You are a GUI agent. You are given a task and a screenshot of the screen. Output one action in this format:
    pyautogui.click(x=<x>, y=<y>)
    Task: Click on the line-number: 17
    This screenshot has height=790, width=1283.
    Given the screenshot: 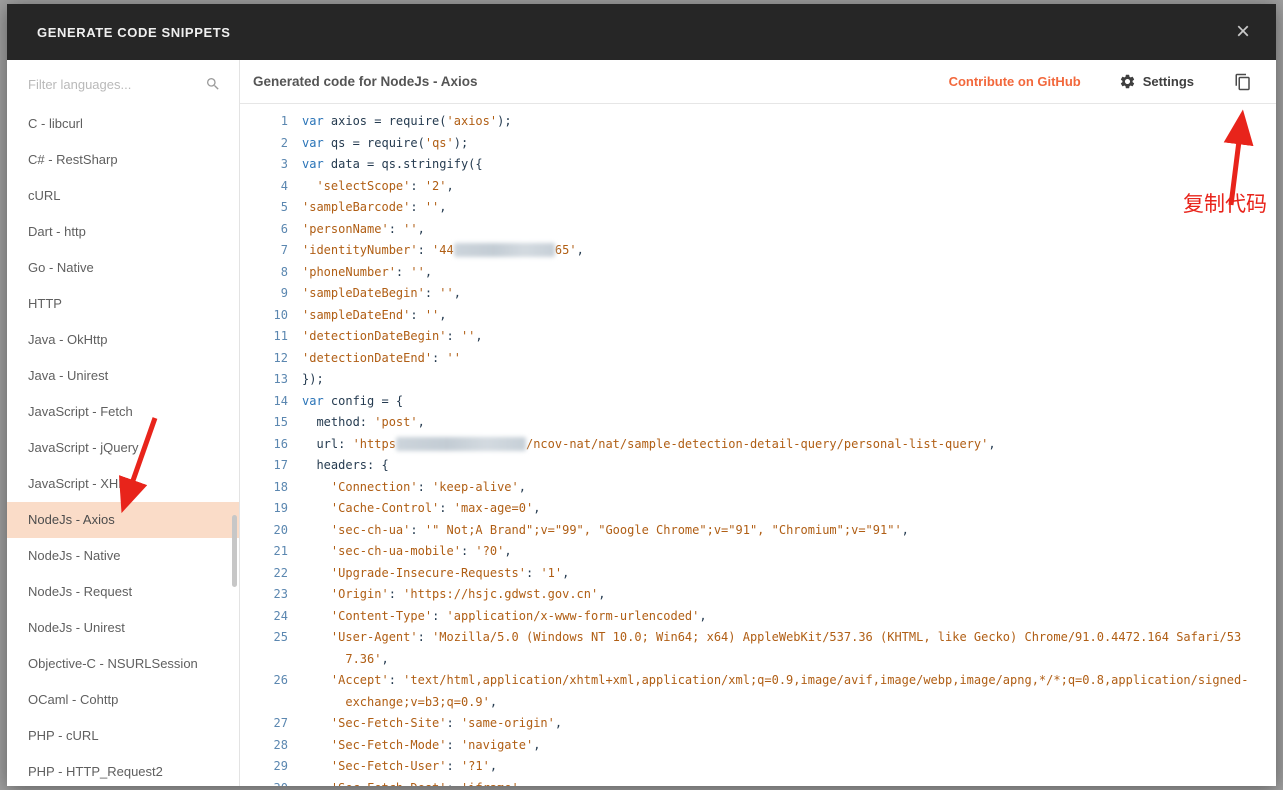 What is the action you would take?
    pyautogui.click(x=280, y=465)
    